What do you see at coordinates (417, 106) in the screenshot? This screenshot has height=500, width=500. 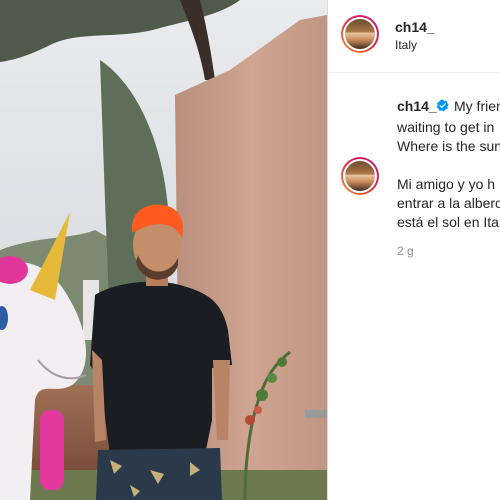 I see `caption-username: ch14_` at bounding box center [417, 106].